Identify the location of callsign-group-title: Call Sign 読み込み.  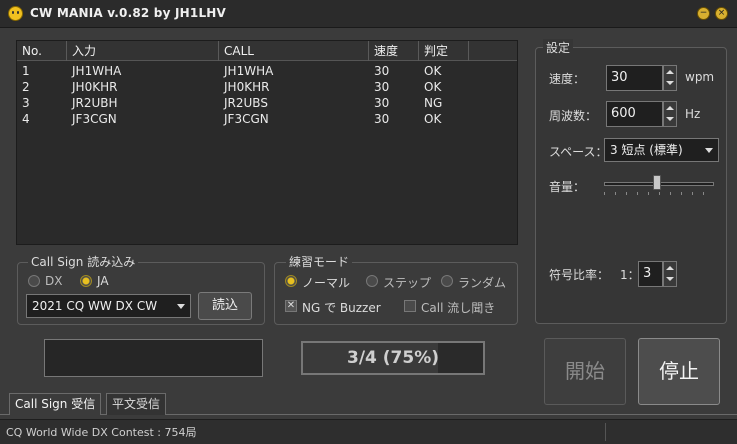
(83, 261).